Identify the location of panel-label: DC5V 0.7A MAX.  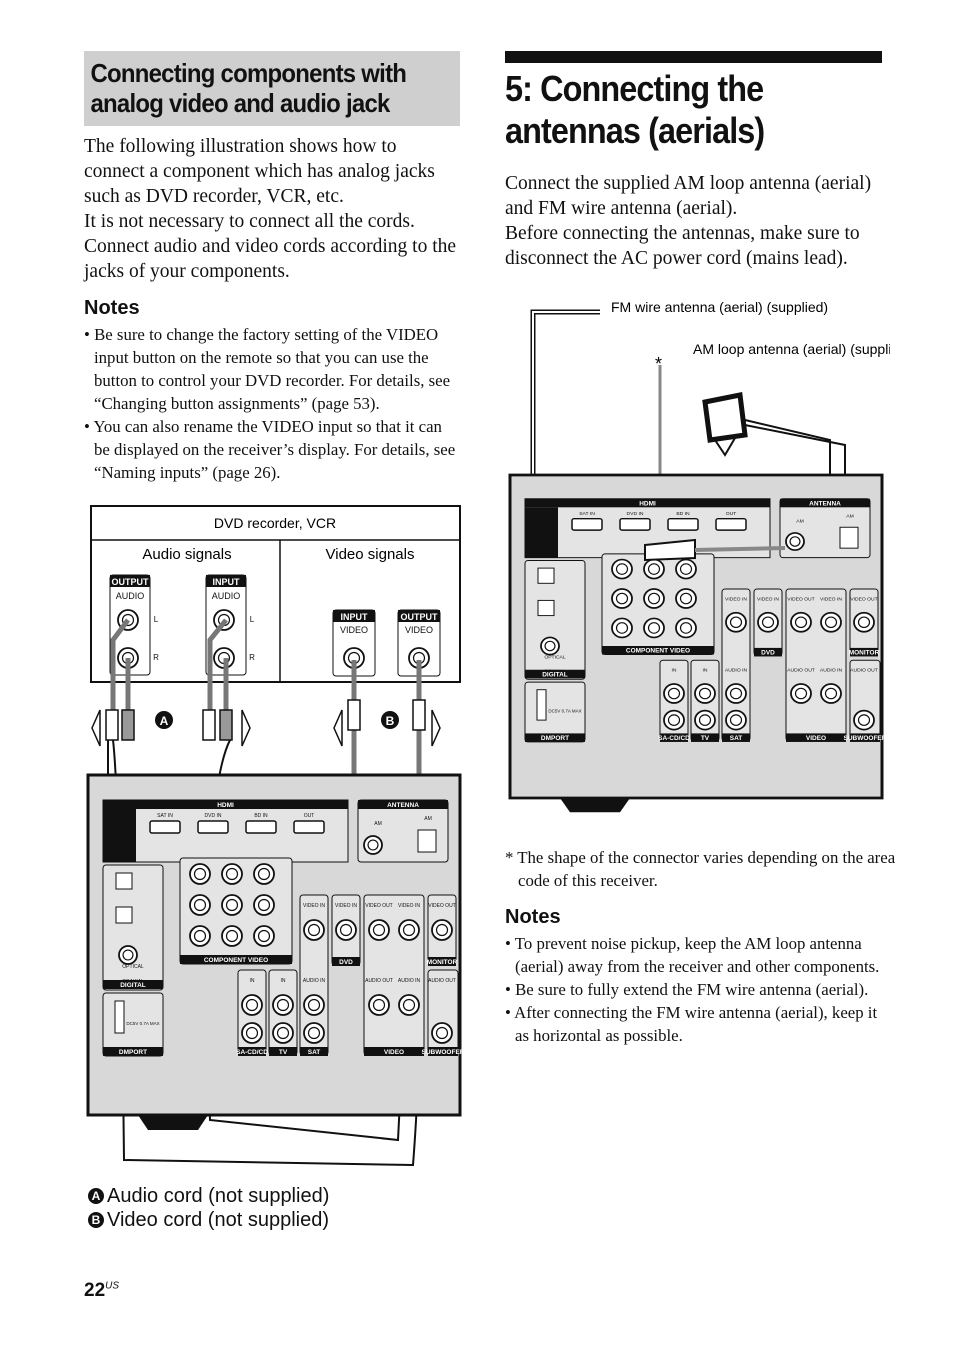
(142, 1023).